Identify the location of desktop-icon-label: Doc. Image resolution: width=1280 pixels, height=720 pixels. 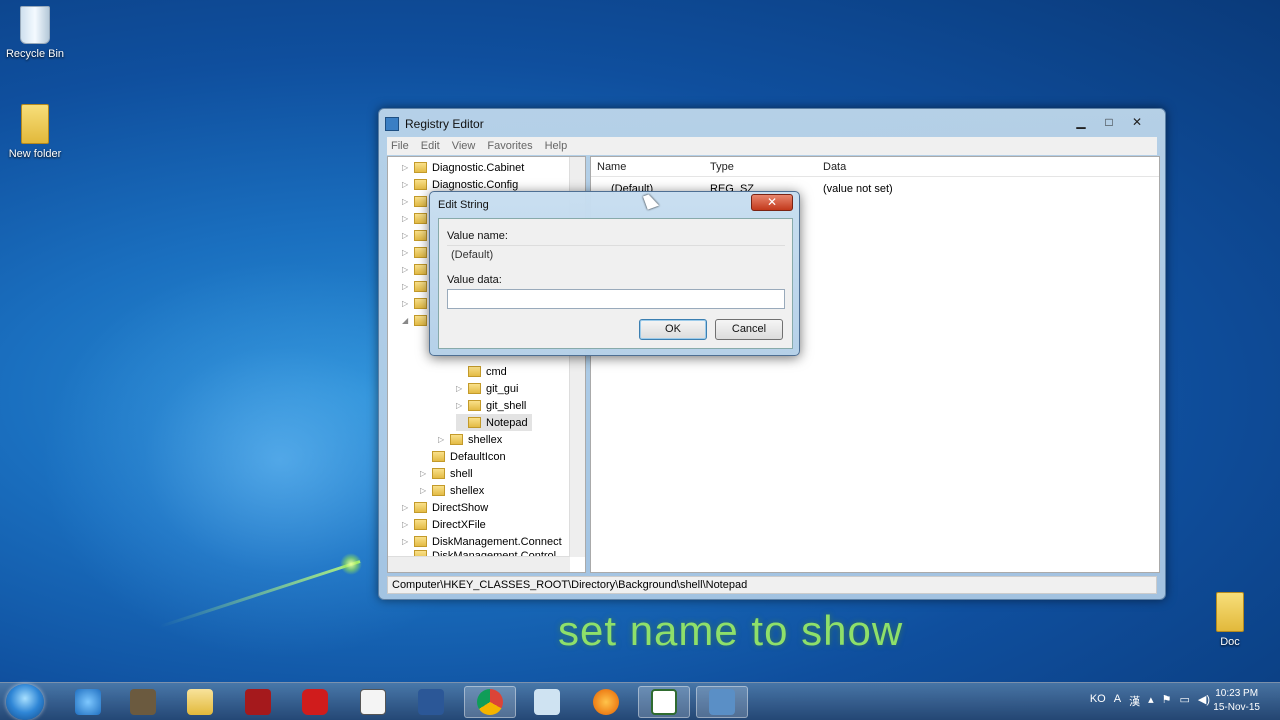
(1230, 642).